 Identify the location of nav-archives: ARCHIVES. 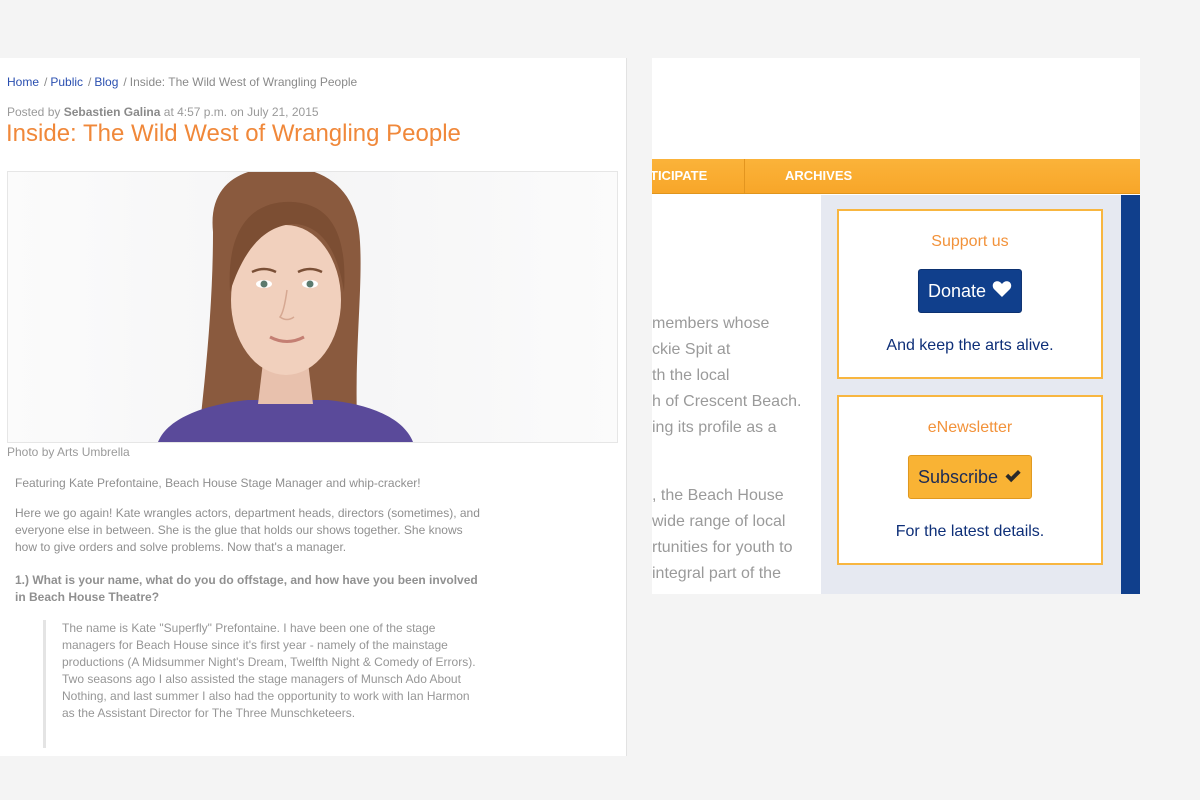
(818, 176).